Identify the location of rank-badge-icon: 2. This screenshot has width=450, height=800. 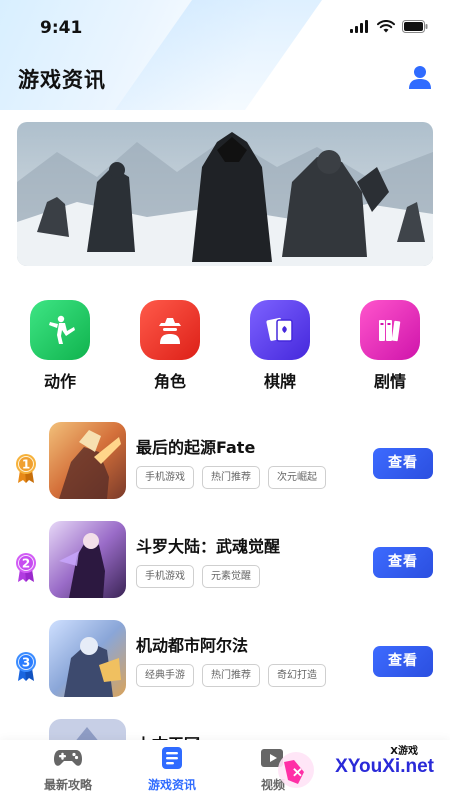
(26, 567).